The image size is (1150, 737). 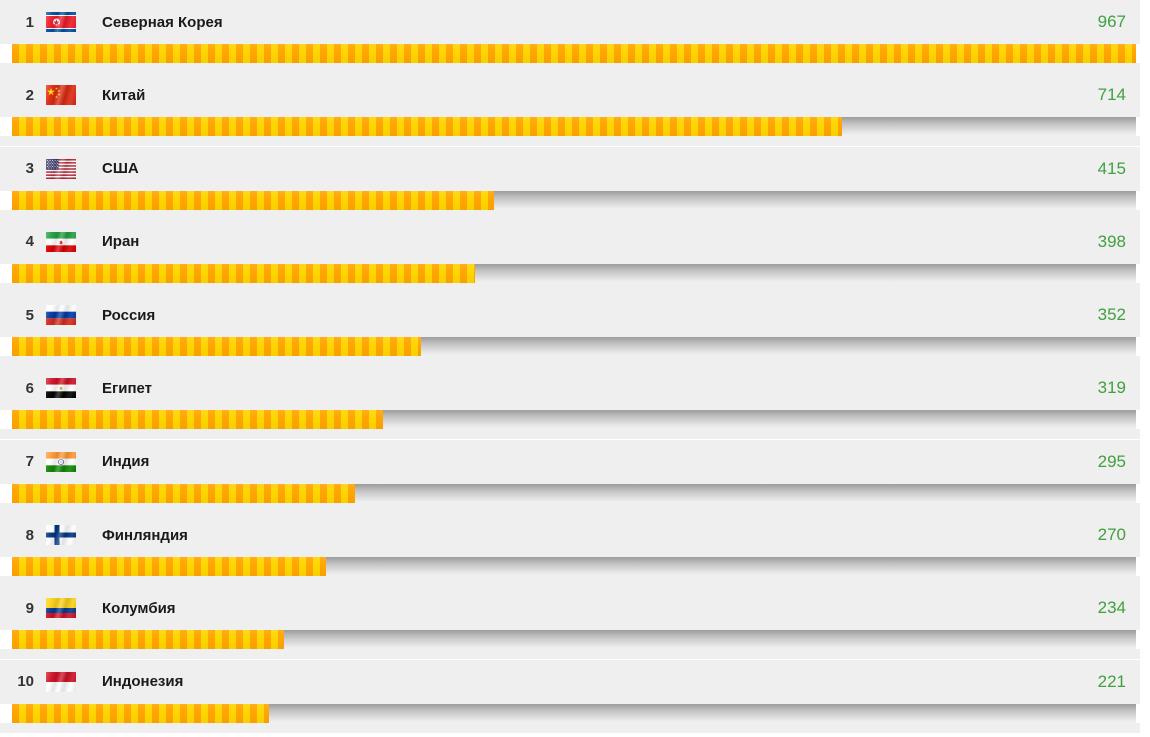 I want to click on ranking-row: 3 США 415, so click(x=575, y=183).